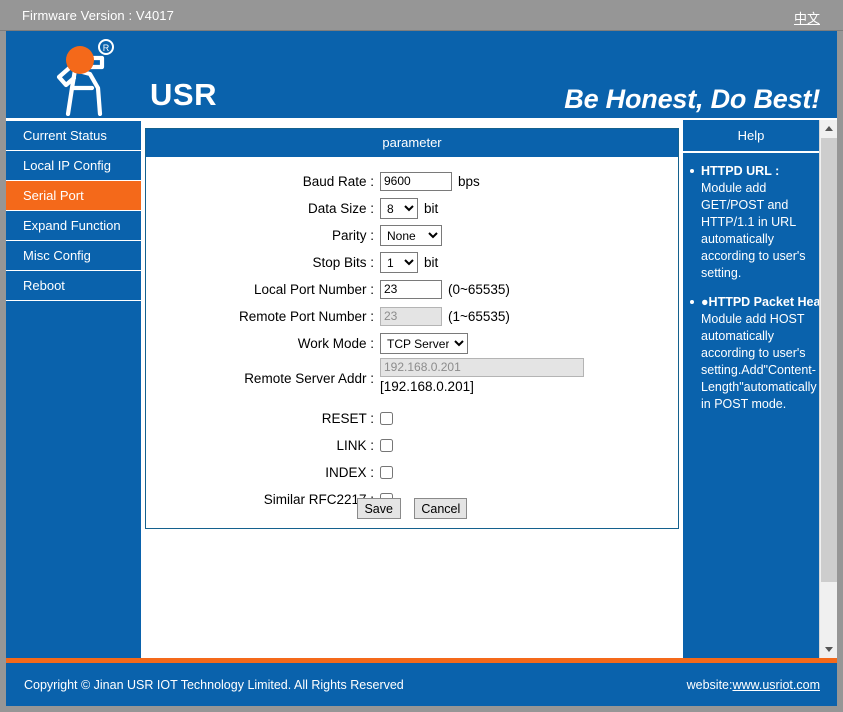 Image resolution: width=843 pixels, height=712 pixels. I want to click on svg-text: R, so click(106, 48).